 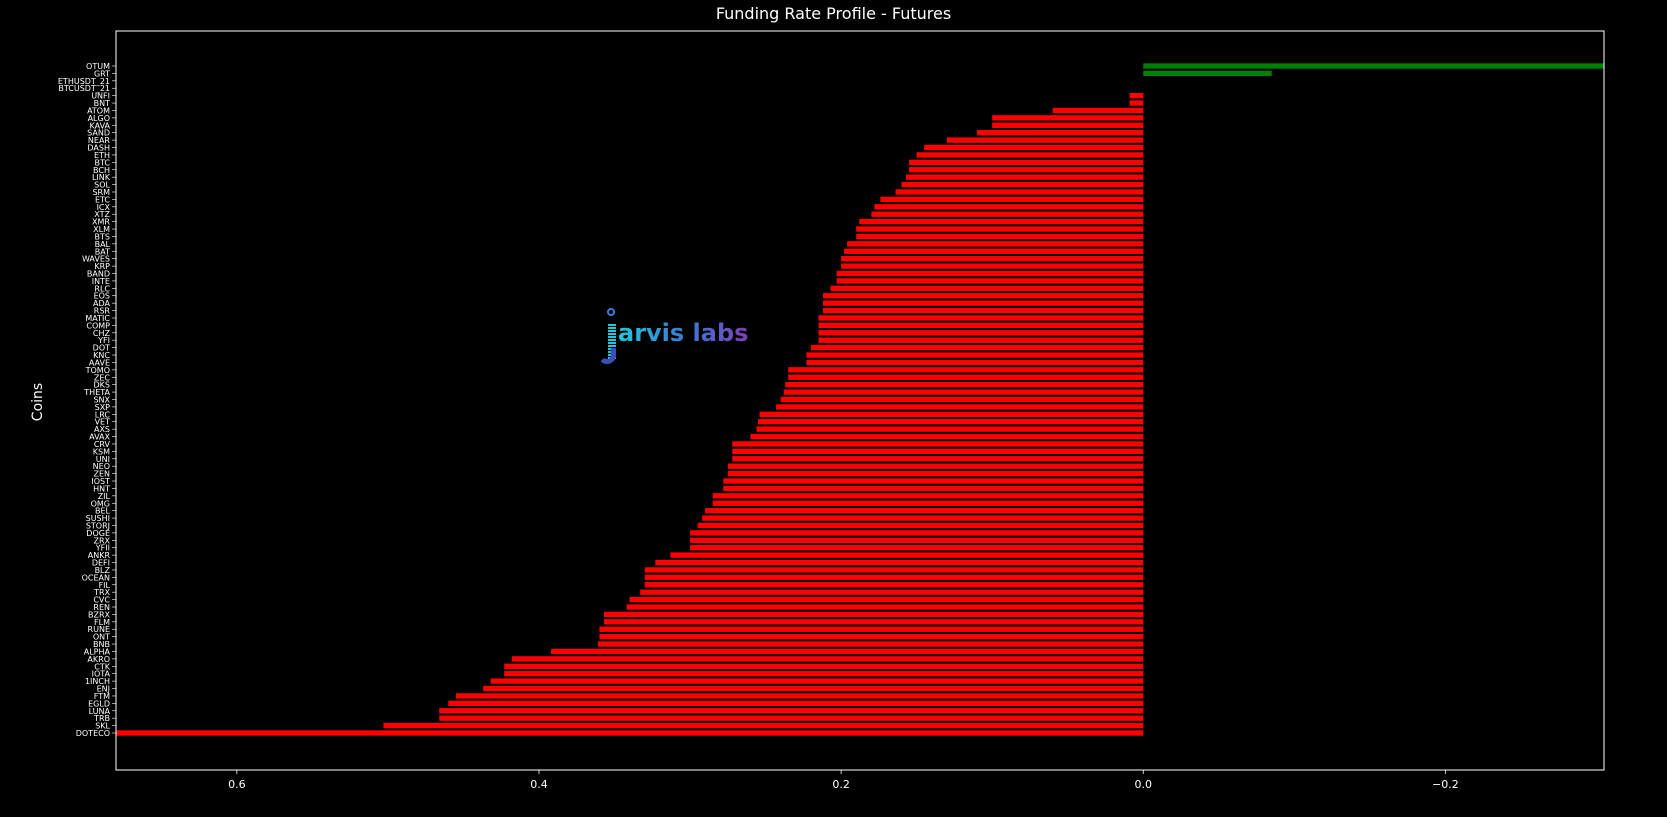 I want to click on bar-bel, so click(x=924, y=510).